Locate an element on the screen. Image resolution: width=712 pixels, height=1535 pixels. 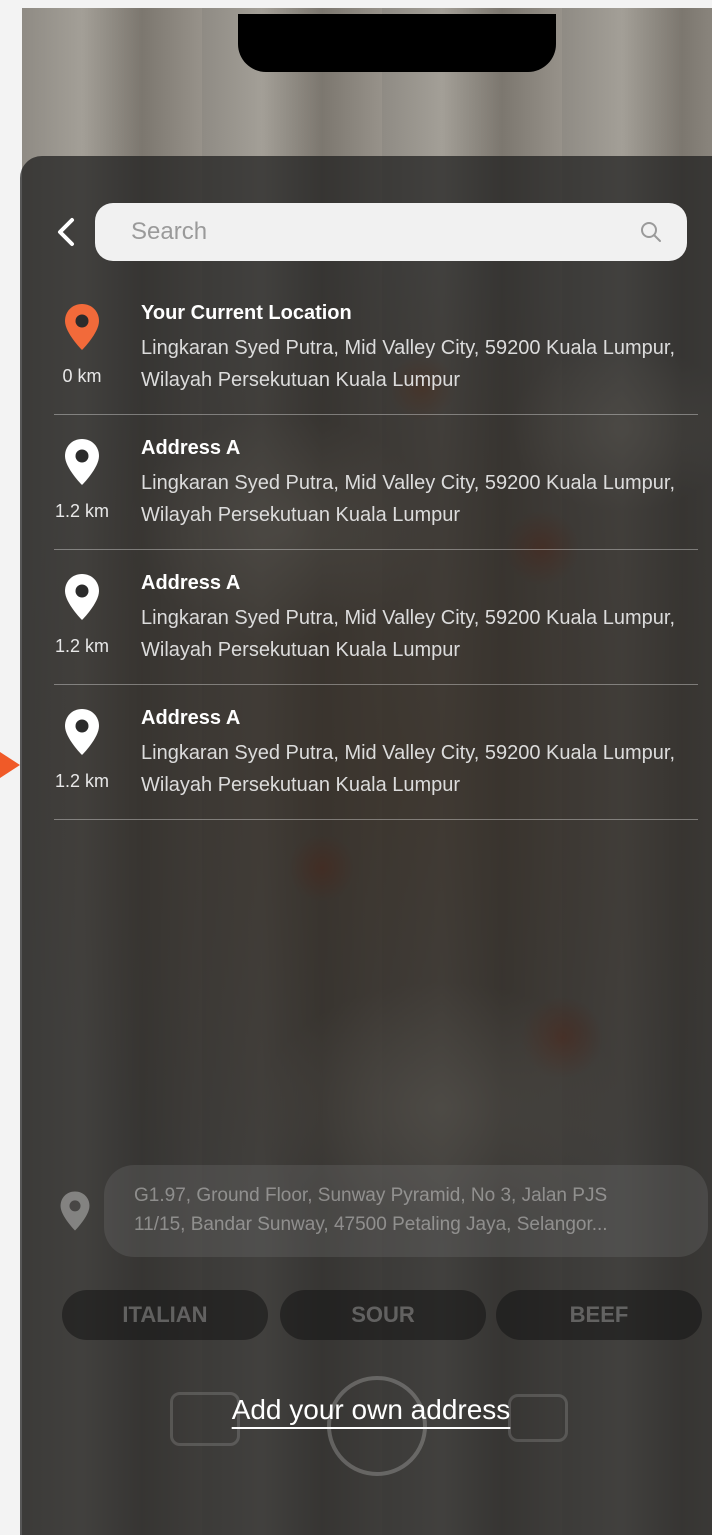
search-bar is located at coordinates (391, 232).